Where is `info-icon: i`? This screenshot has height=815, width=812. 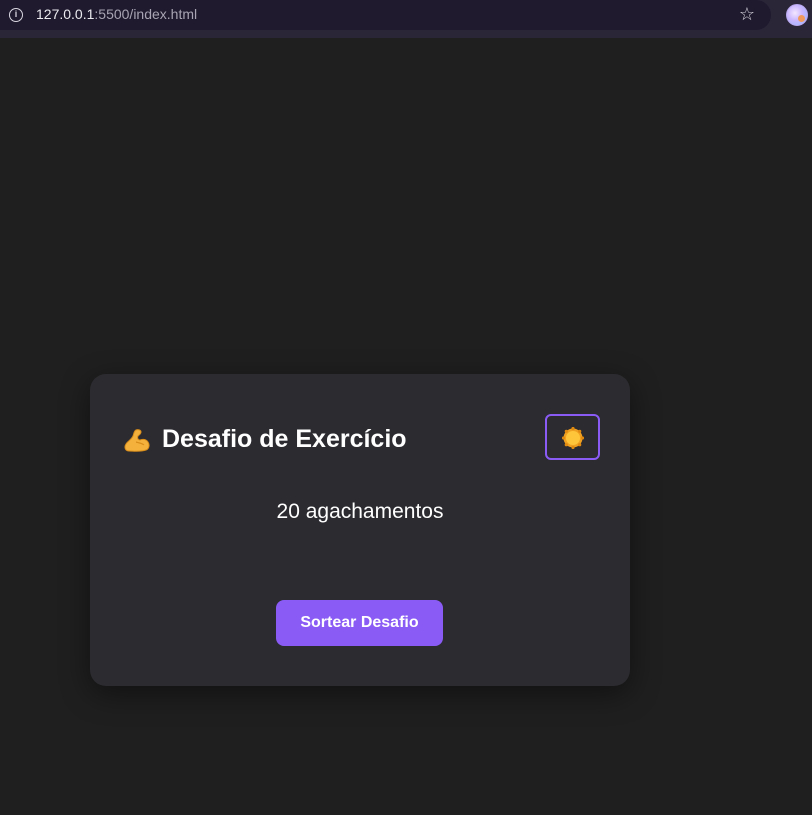 info-icon: i is located at coordinates (16, 15).